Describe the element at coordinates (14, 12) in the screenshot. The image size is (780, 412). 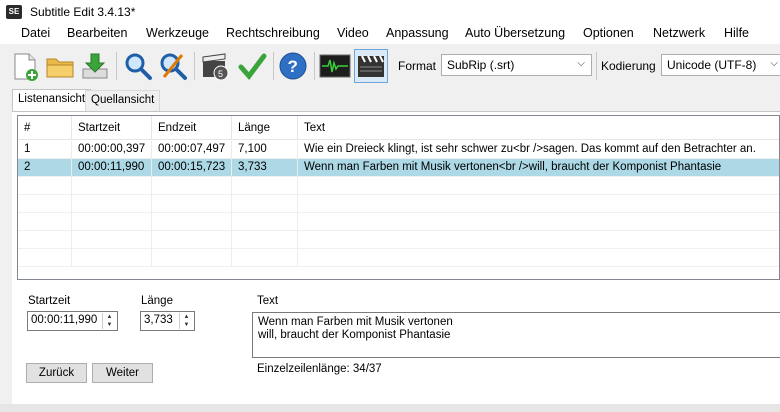
I see `app-icon: SE` at that location.